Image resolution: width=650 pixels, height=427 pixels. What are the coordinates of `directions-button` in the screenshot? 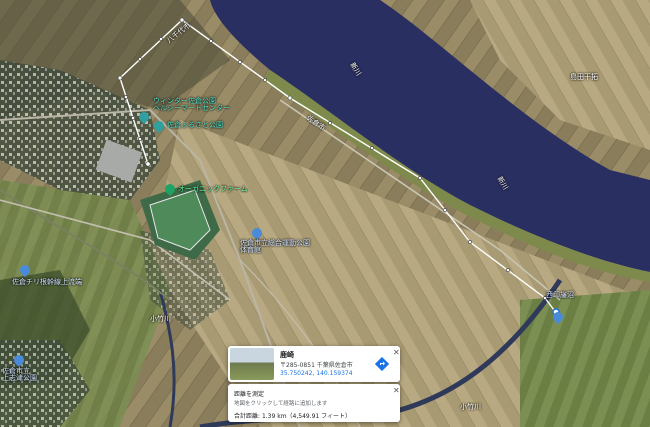 It's located at (382, 364).